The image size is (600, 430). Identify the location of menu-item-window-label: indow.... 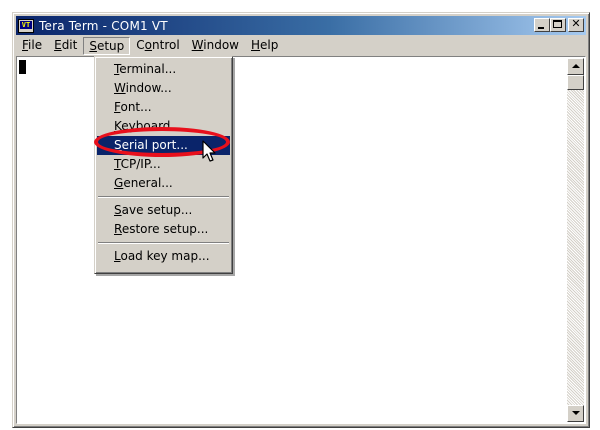
(148, 88).